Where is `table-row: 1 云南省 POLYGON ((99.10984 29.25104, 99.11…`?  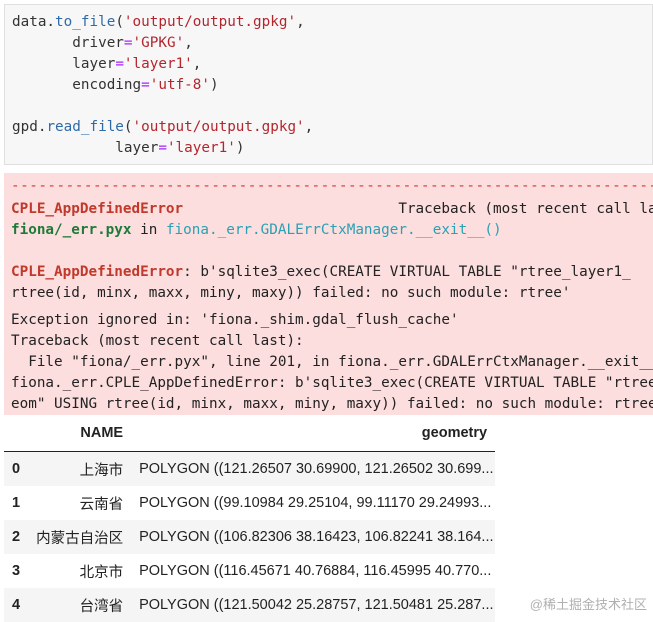 table-row: 1 云南省 POLYGON ((99.10984 29.25104, 99.11… is located at coordinates (249, 503).